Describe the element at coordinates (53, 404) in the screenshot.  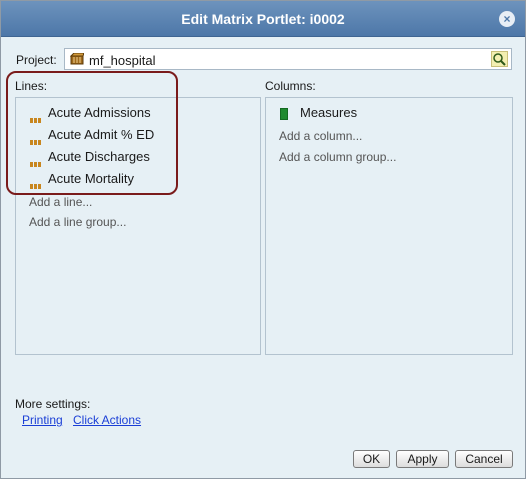
I see `more-settings-label: More settings:` at that location.